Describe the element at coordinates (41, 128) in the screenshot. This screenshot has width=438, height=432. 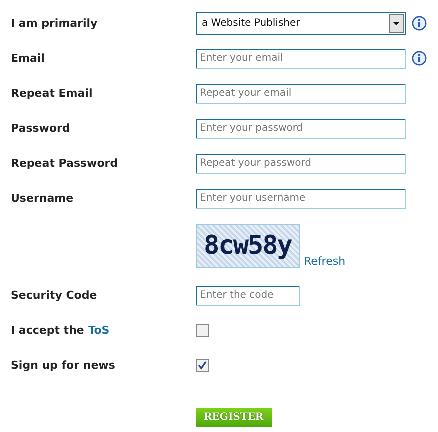
I see `field-label: Password` at that location.